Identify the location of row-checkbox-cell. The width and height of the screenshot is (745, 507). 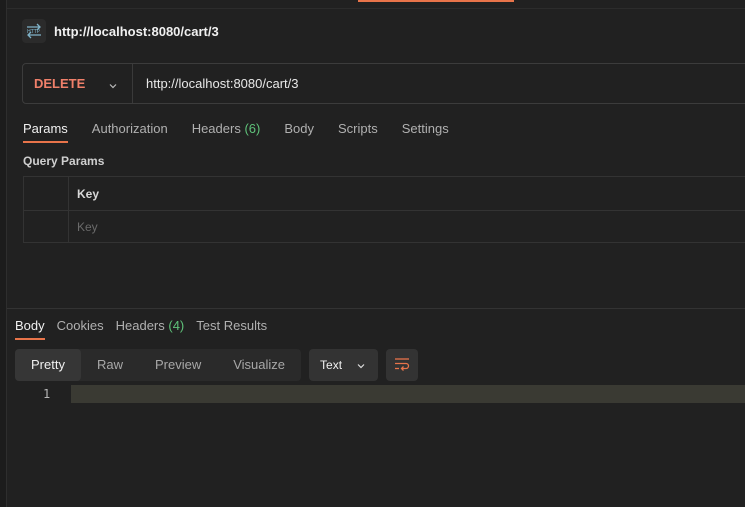
(46, 226).